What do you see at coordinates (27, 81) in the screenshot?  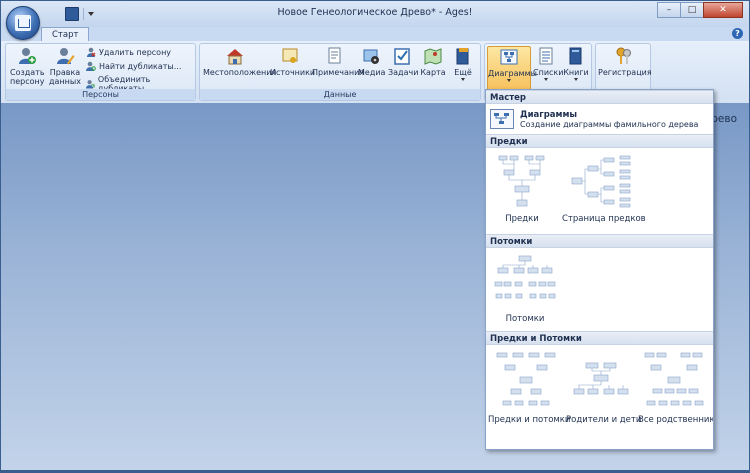 I see `create-person-label-2: персону` at bounding box center [27, 81].